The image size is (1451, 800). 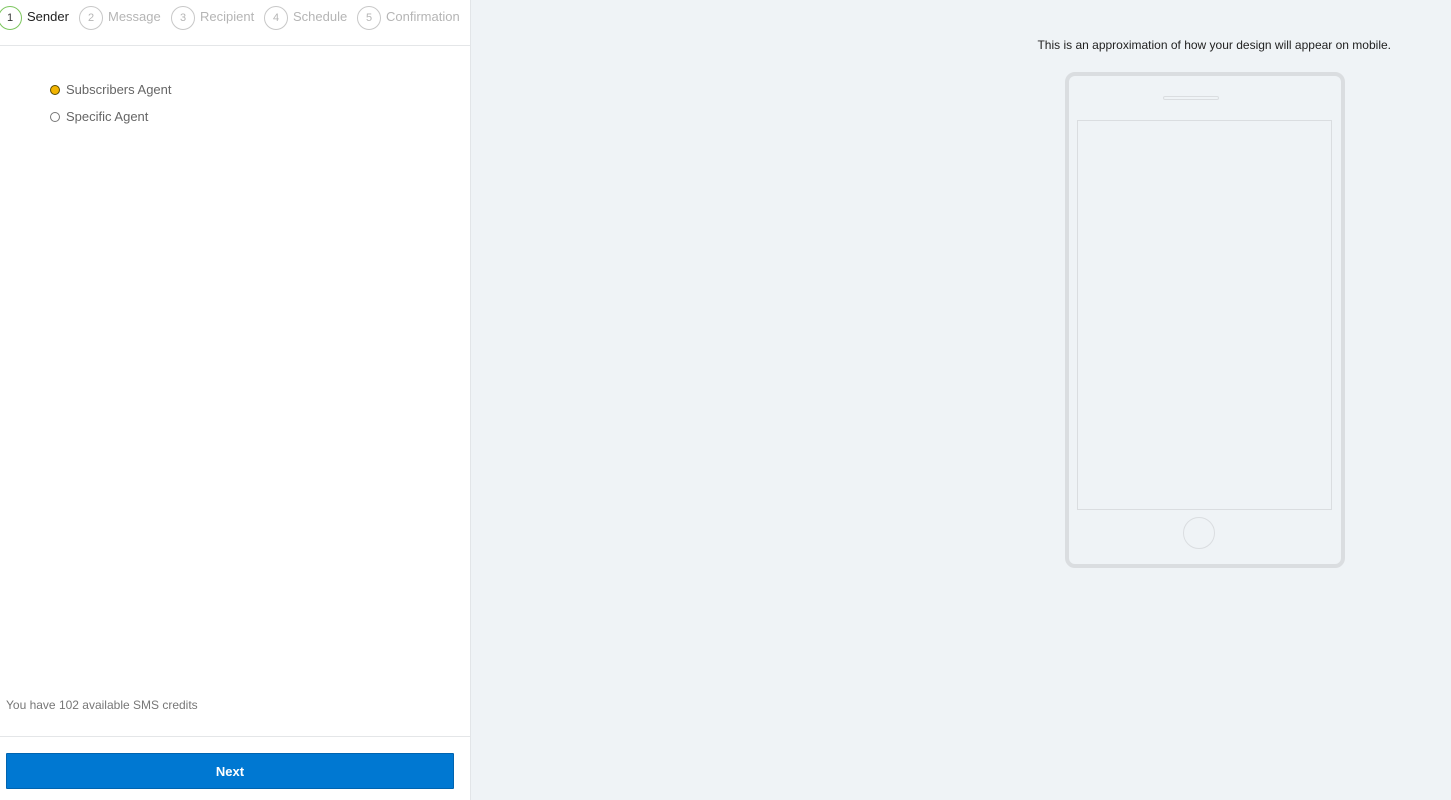 What do you see at coordinates (320, 16) in the screenshot?
I see `step-label: Schedule` at bounding box center [320, 16].